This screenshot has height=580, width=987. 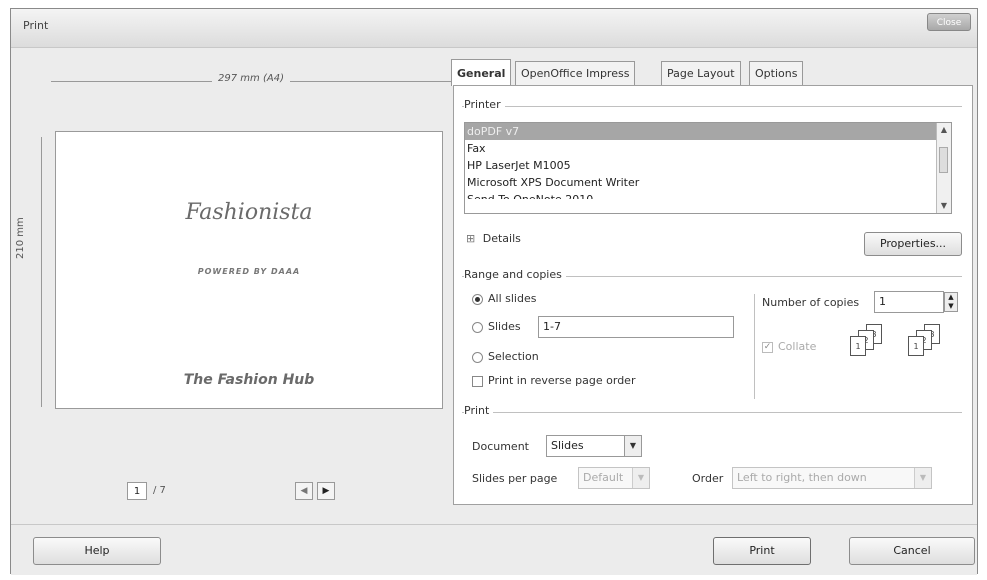 I want to click on spin-down-icon: ▼, so click(x=951, y=306).